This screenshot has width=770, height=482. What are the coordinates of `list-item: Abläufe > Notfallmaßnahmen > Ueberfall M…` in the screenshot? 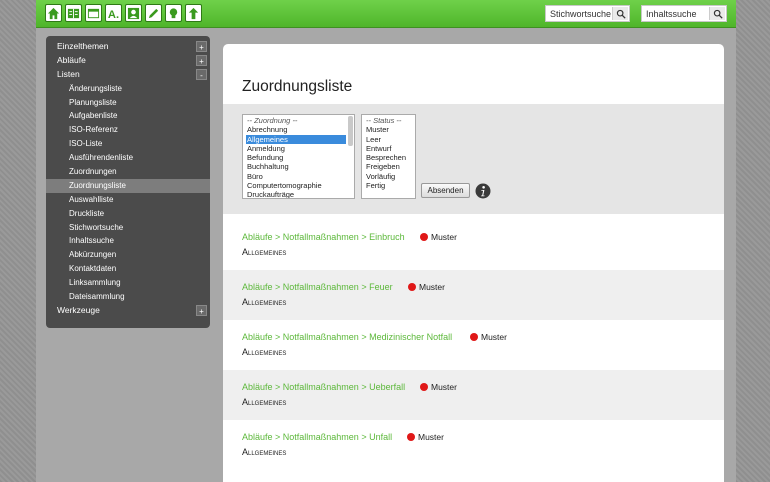 It's located at (473, 395).